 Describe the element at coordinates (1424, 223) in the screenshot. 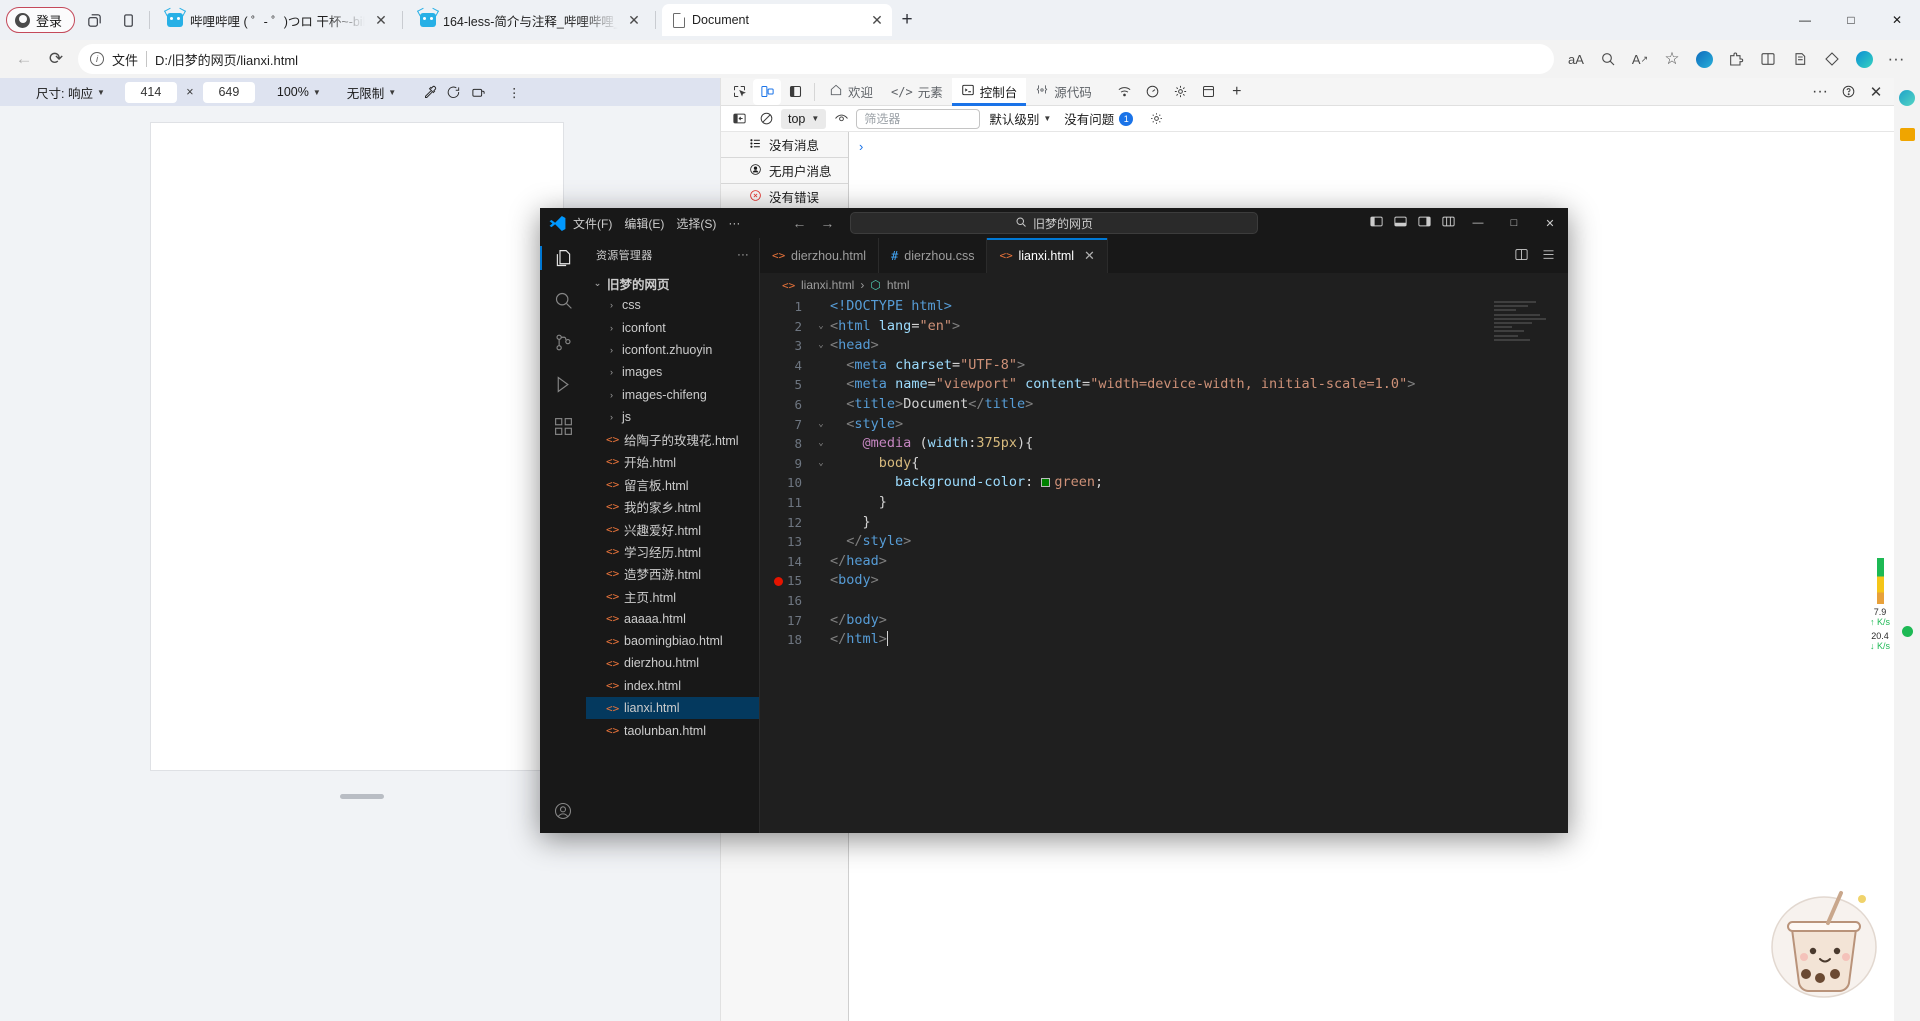

I see `toggle-secondary-sidebar-icon` at that location.